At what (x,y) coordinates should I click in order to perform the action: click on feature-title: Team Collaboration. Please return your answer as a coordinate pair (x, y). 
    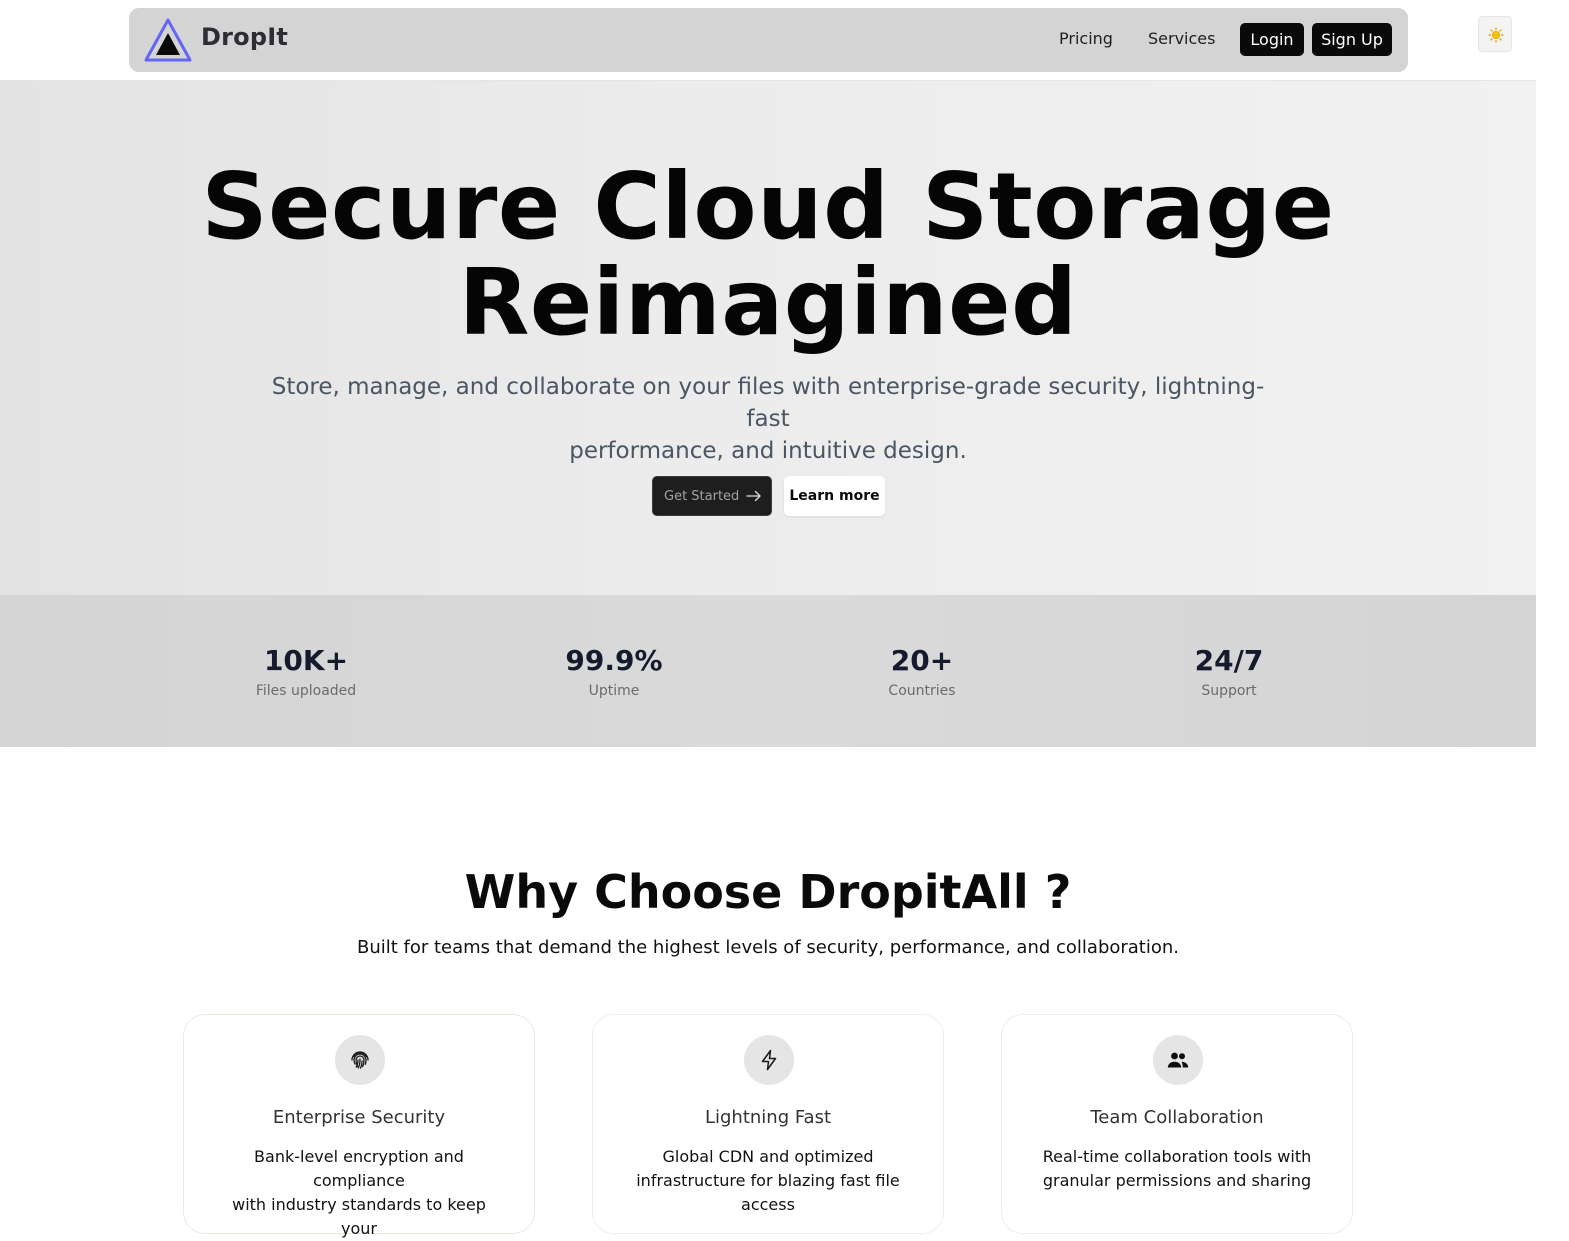
    Looking at the image, I should click on (1177, 1117).